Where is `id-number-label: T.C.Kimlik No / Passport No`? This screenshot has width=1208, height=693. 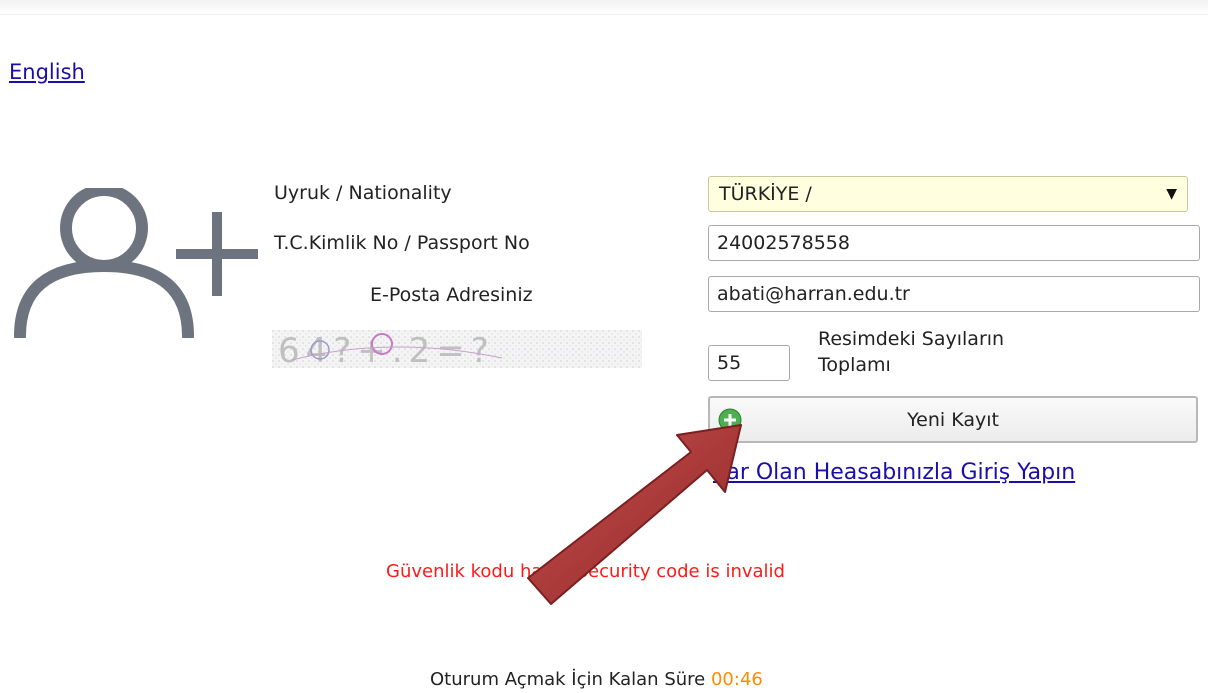 id-number-label: T.C.Kimlik No / Passport No is located at coordinates (402, 243).